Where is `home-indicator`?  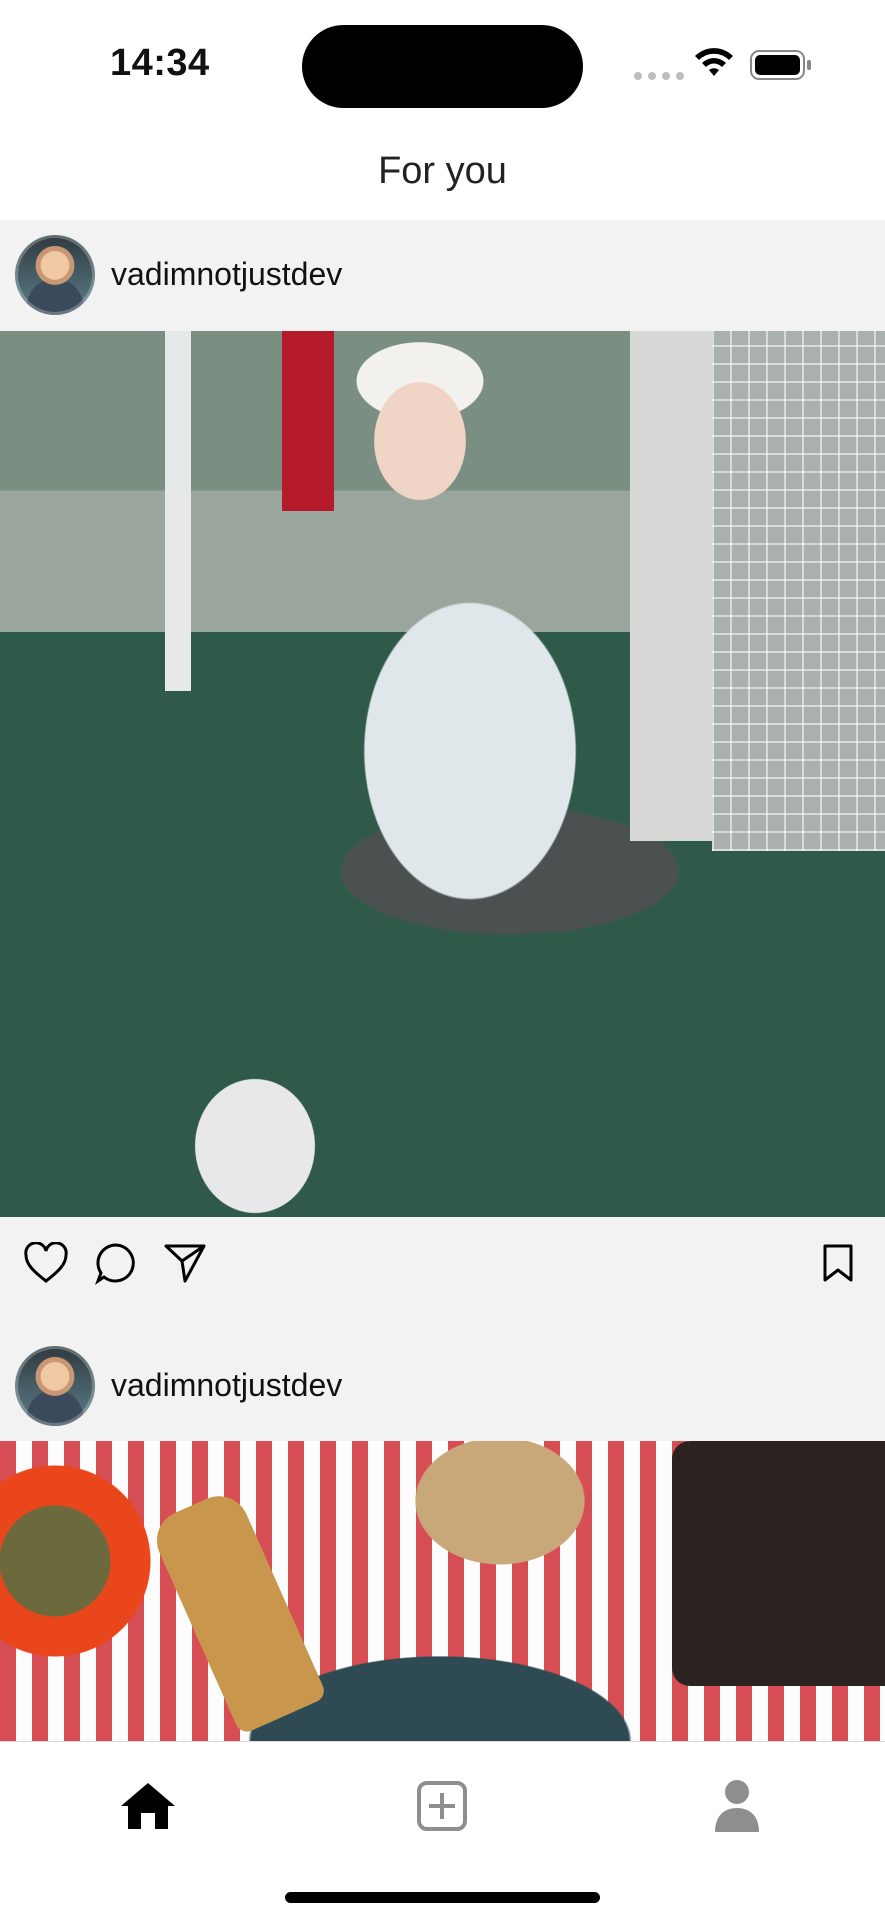
home-indicator is located at coordinates (442, 1897).